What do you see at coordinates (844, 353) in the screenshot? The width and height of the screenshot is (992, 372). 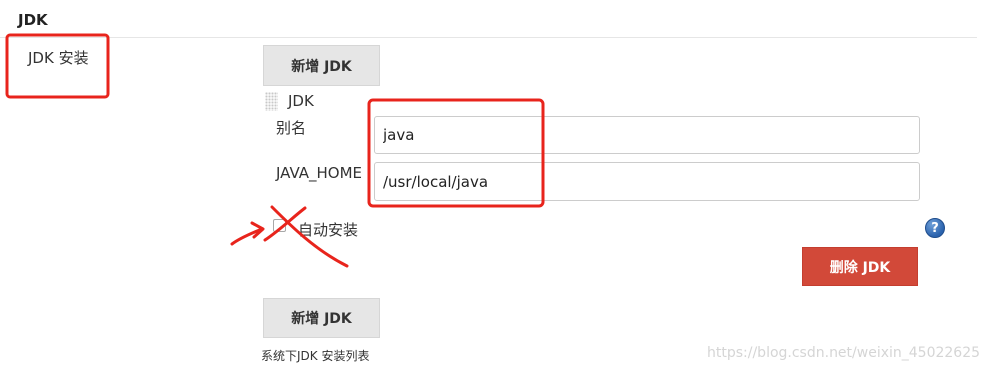 I see `watermark: https://blog.csdn.net/weixin_45022625` at bounding box center [844, 353].